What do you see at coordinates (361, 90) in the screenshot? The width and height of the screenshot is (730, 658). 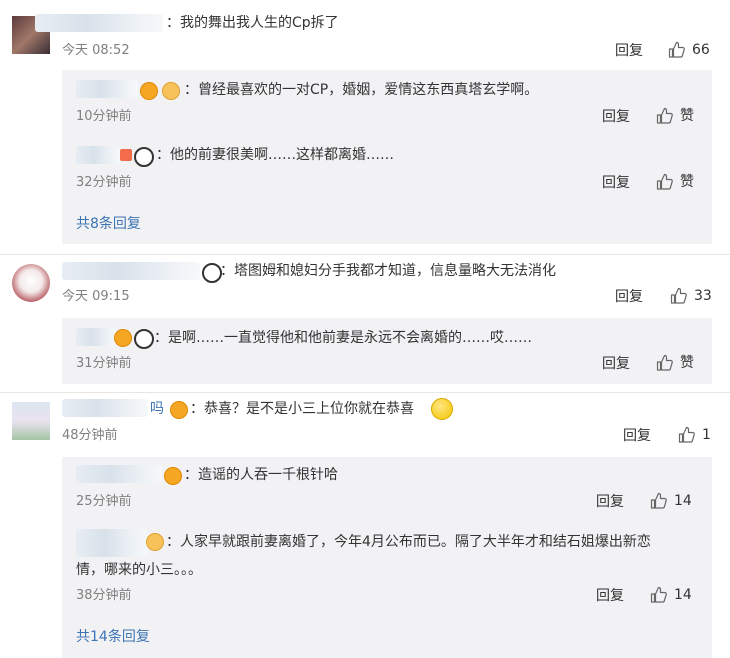 I see `reply-text: ：曾经最喜欢的一对CP，婚姻，爱情这东西真塔玄学啊。` at bounding box center [361, 90].